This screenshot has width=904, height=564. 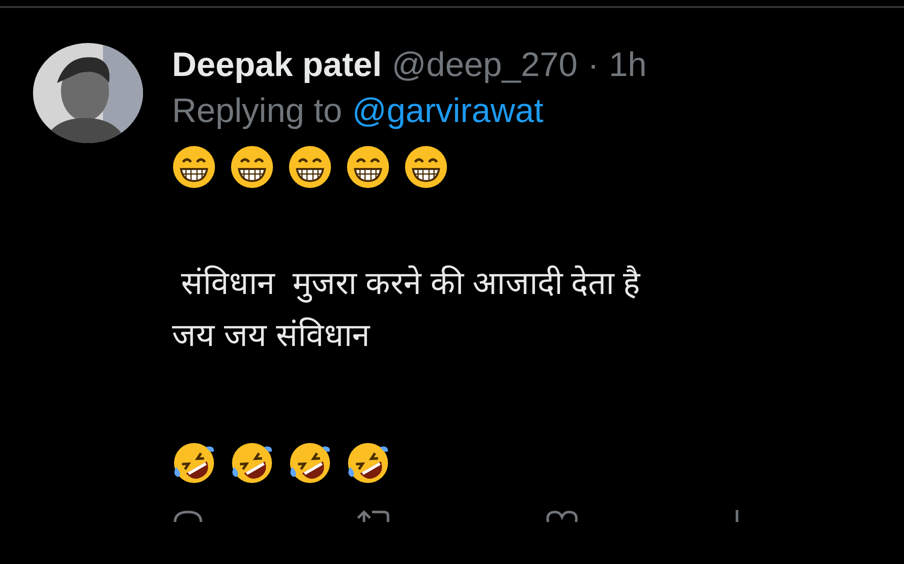 I want to click on author-name: Deepak patel, so click(x=277, y=65).